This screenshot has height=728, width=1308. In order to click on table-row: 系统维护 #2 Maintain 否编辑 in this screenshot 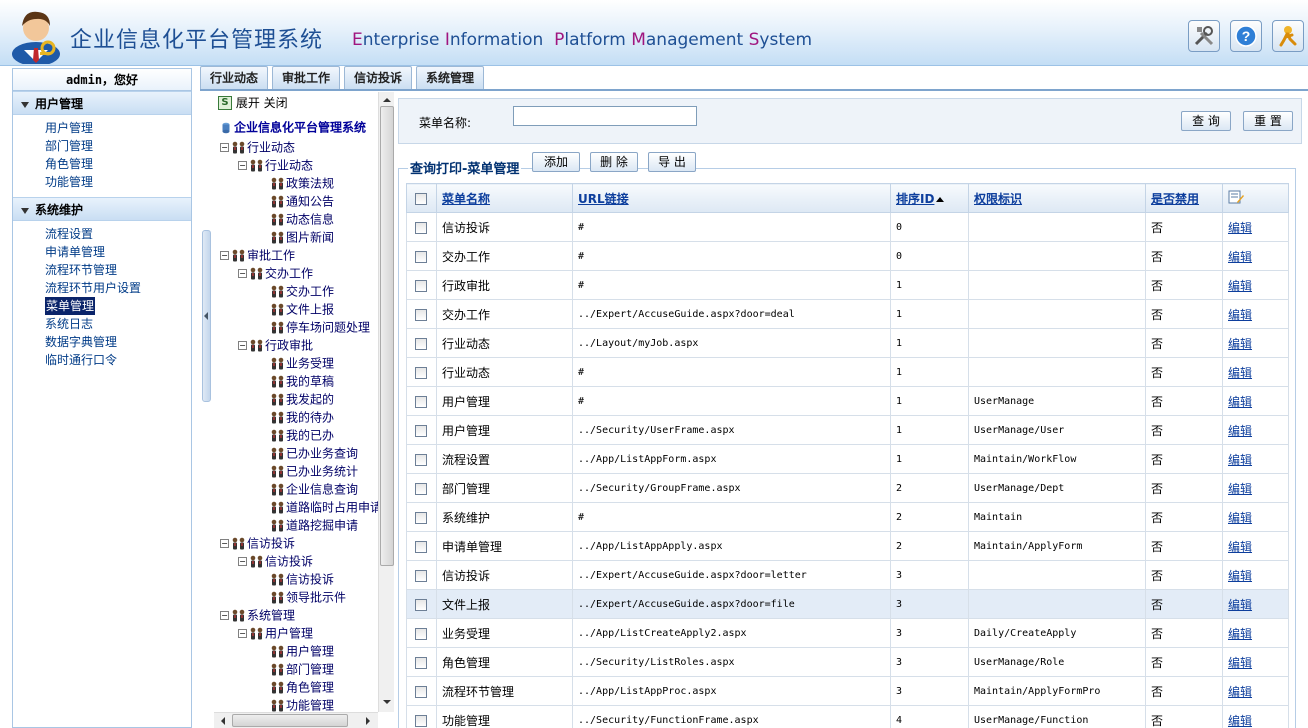, I will do `click(847, 517)`.